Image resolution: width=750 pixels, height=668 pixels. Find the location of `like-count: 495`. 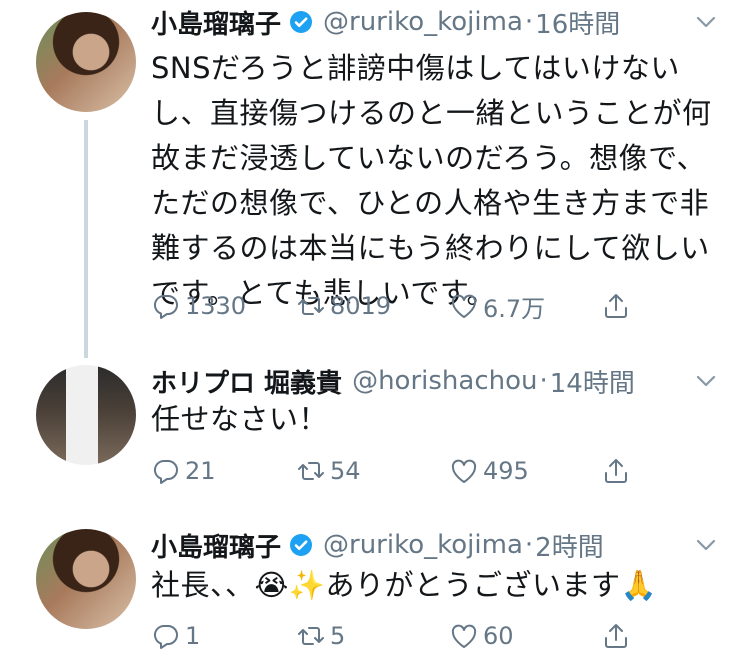

like-count: 495 is located at coordinates (506, 471).